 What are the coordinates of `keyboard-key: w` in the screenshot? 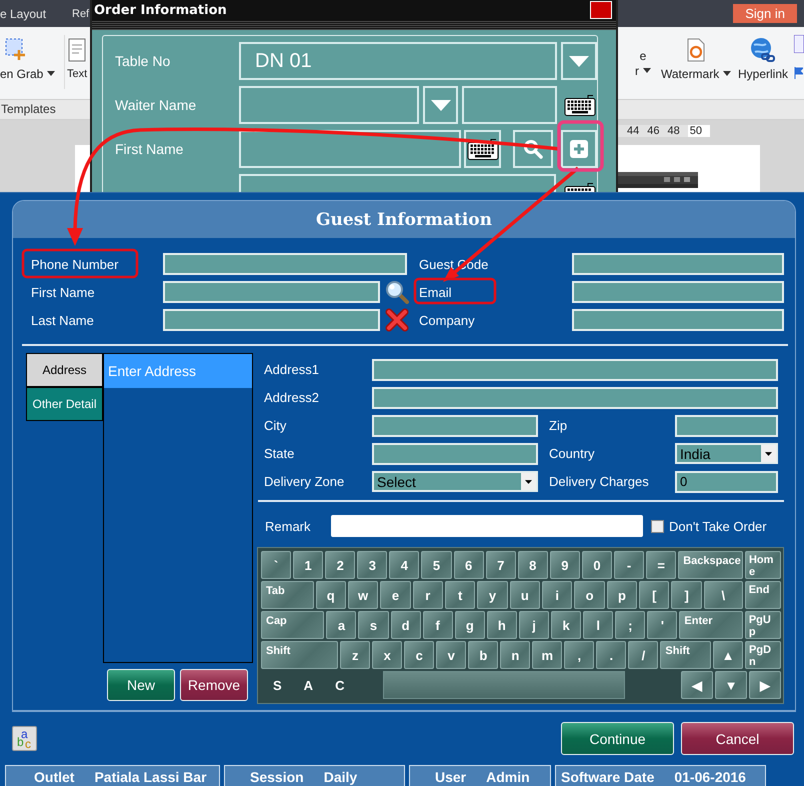 It's located at (363, 595).